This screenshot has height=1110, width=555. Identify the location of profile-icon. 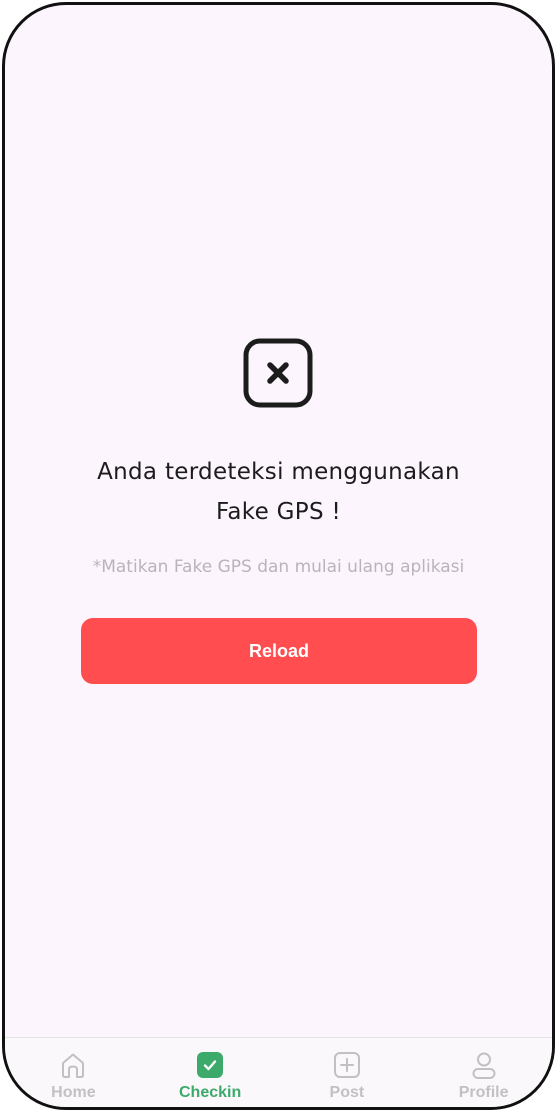
(484, 1065).